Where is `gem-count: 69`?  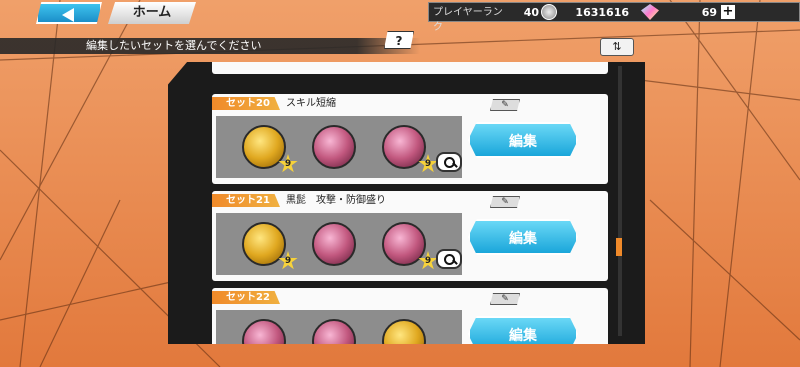
gem-count: 69 is located at coordinates (709, 12).